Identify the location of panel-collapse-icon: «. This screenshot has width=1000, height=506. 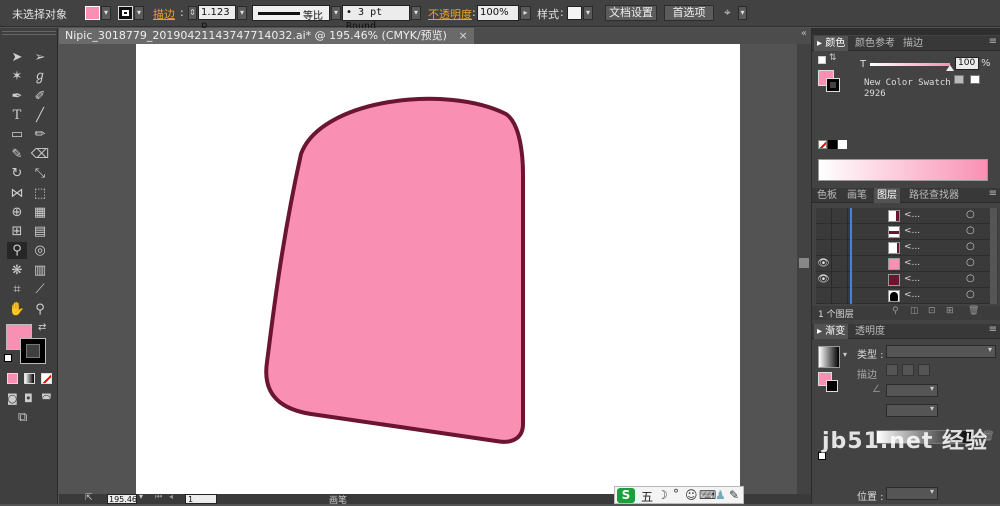
(804, 33).